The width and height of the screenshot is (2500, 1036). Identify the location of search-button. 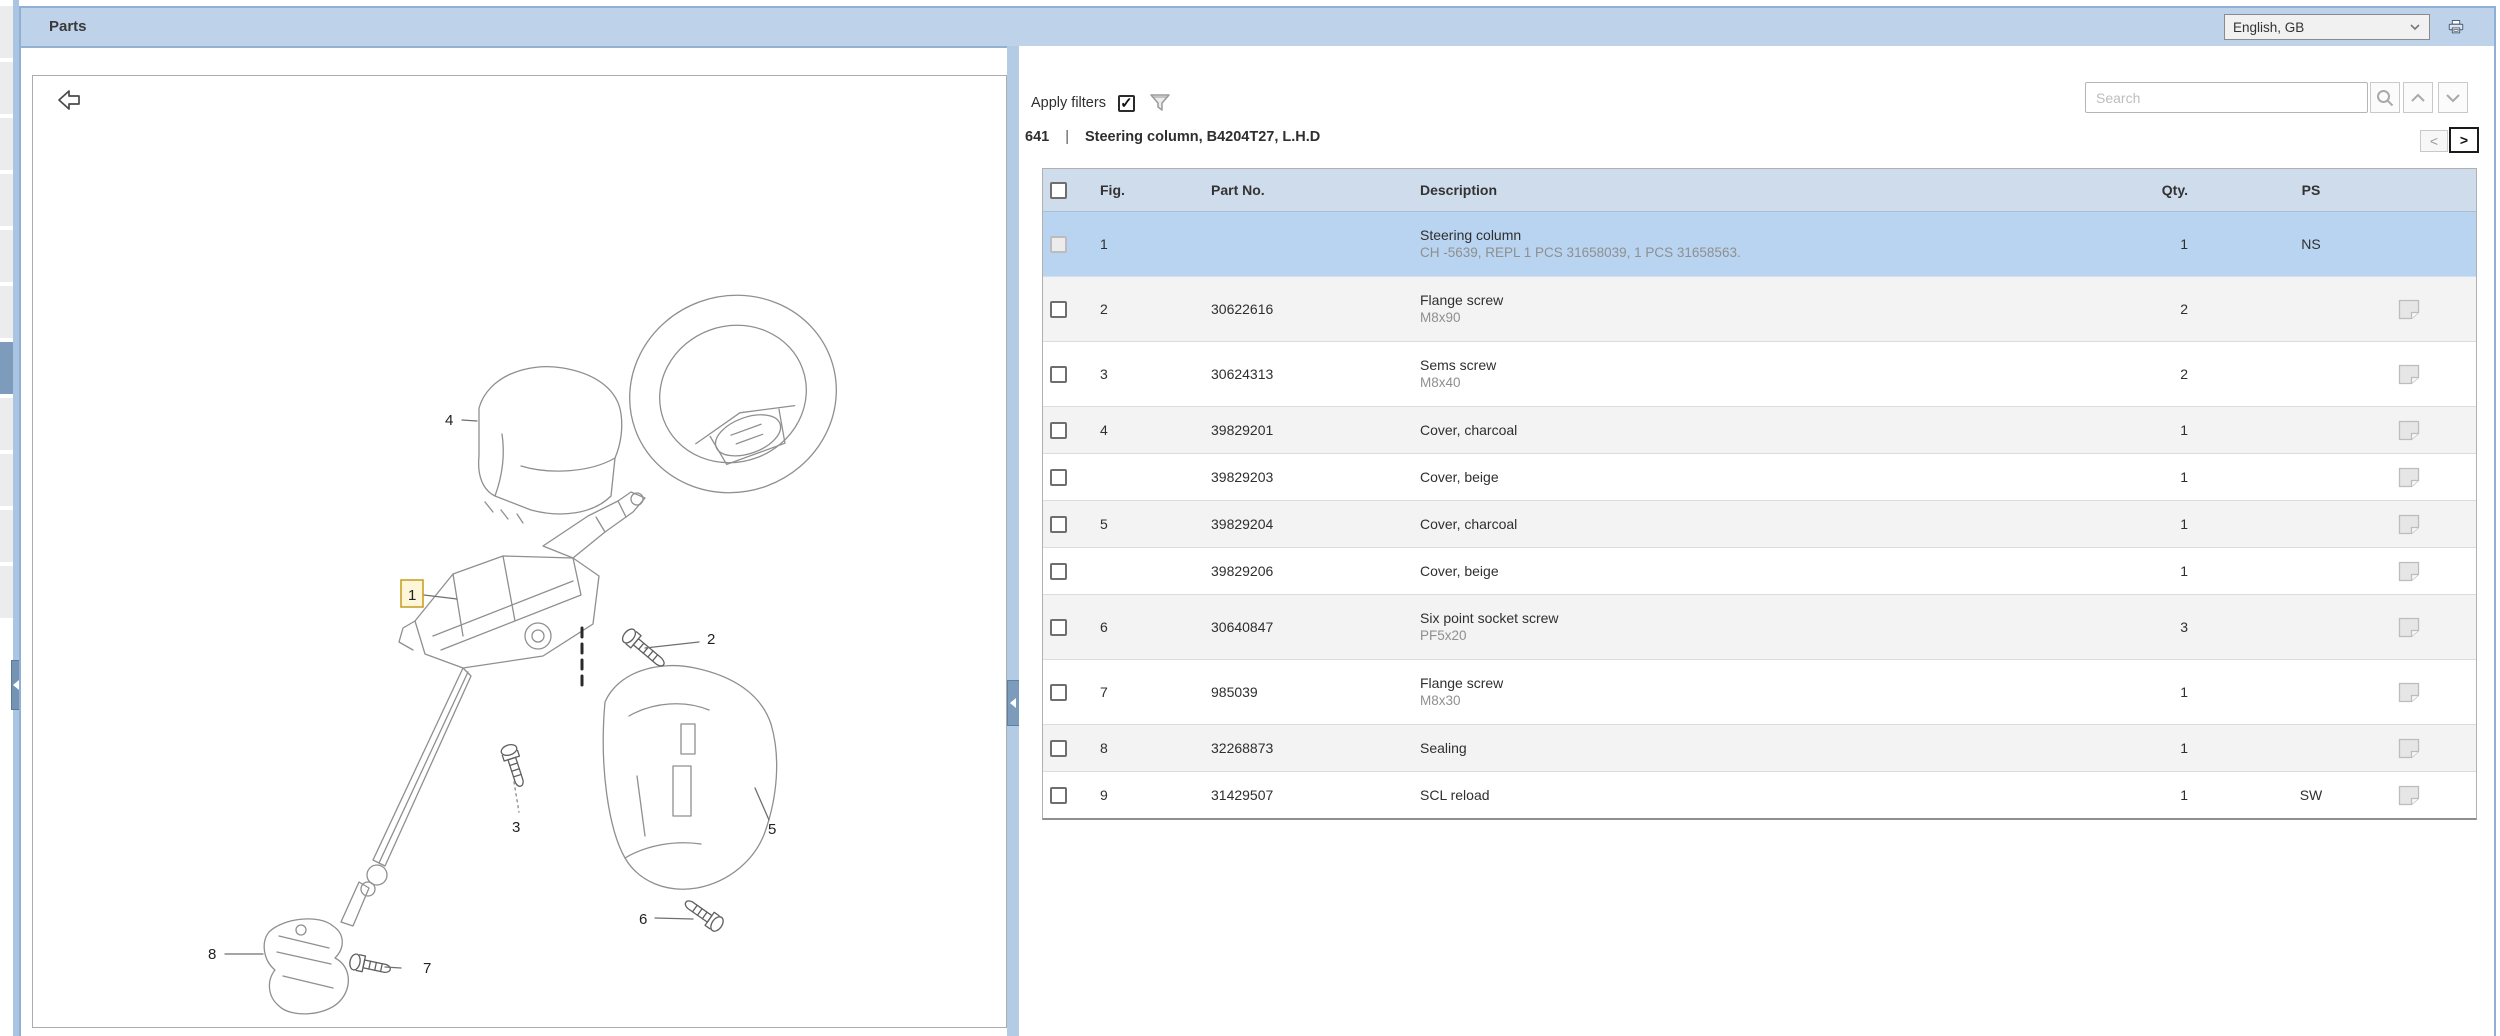
(2385, 97).